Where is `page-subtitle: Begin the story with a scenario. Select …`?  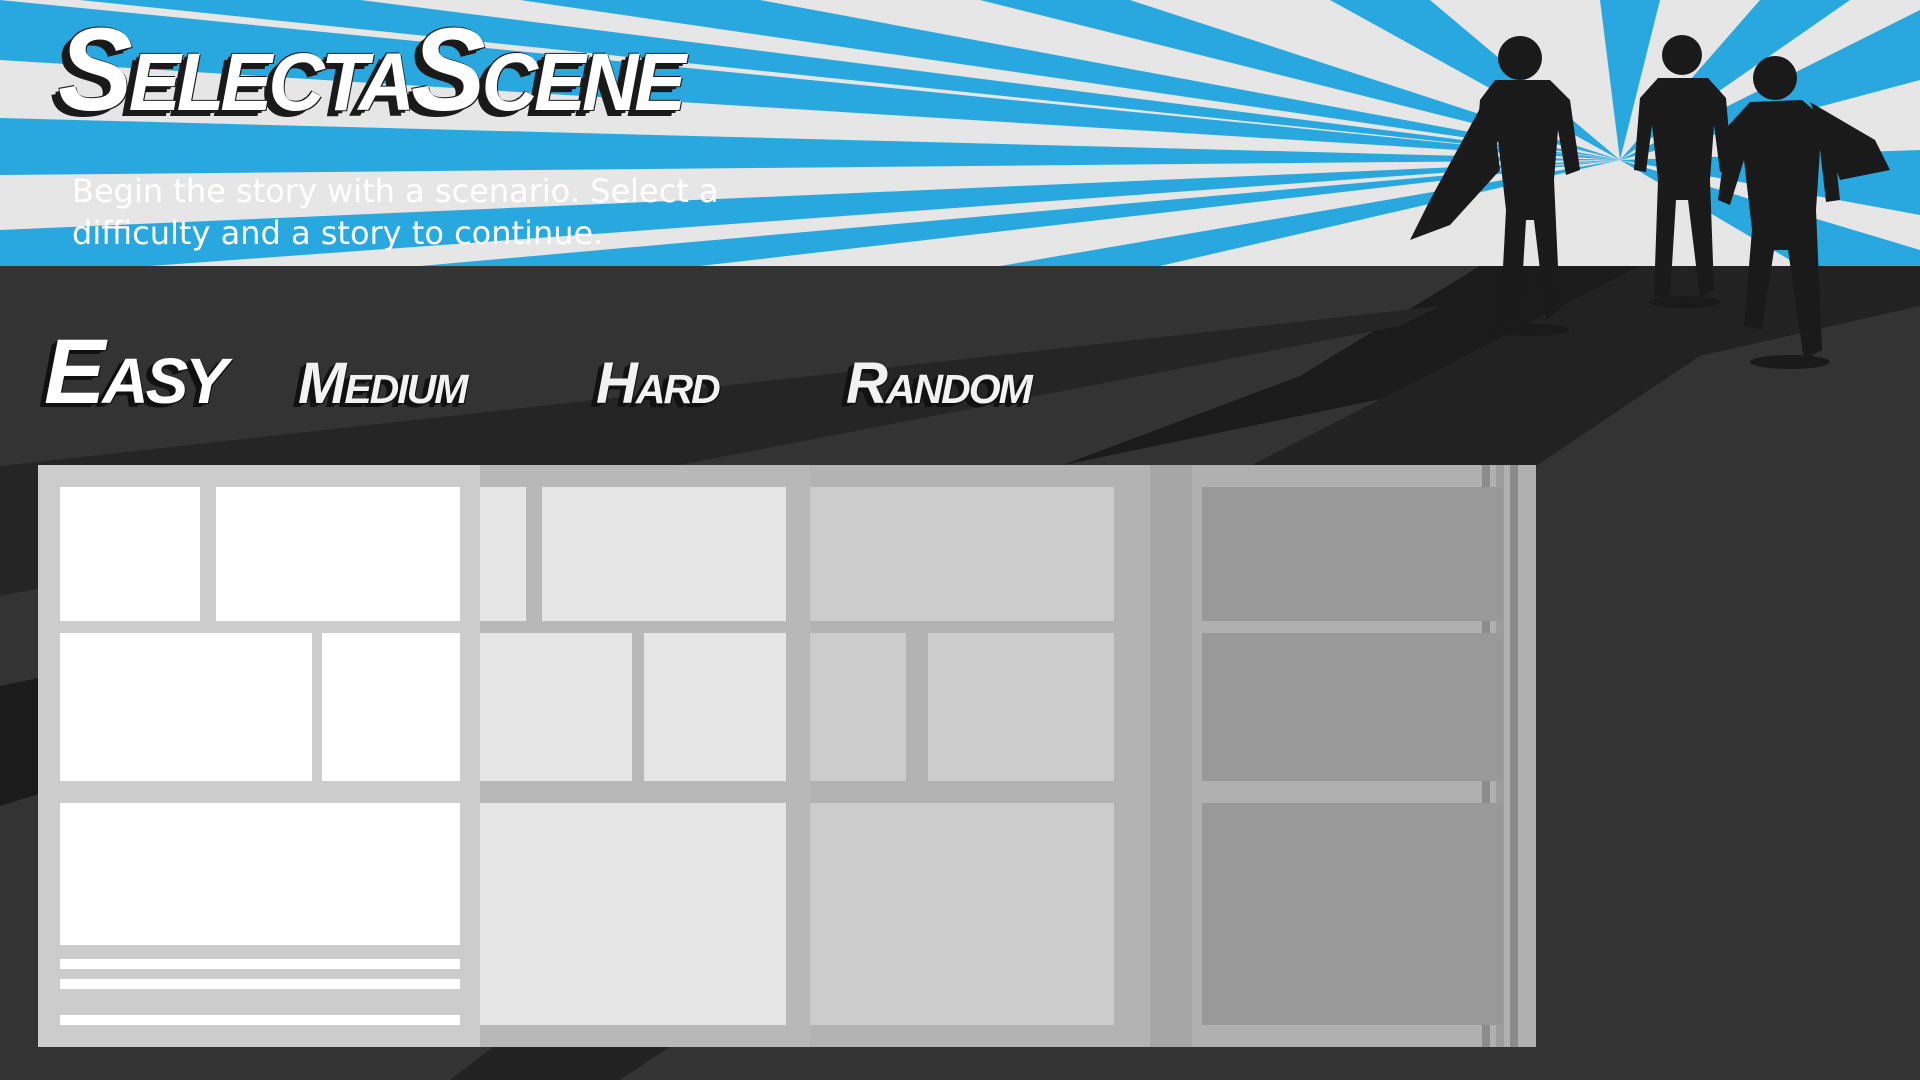
page-subtitle: Begin the story with a scenario. Select … is located at coordinates (395, 212).